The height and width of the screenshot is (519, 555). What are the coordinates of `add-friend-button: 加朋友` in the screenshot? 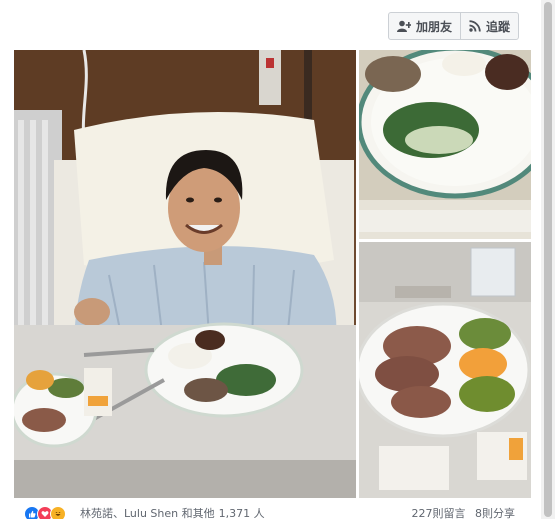 It's located at (424, 26).